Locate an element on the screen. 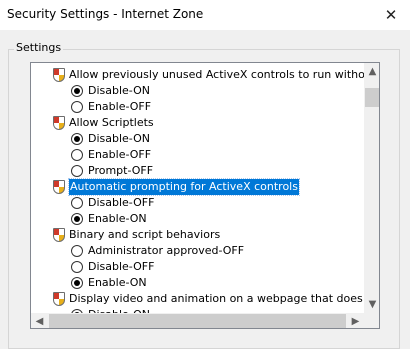 The width and height of the screenshot is (410, 349). title-bar: Security Settings - Internet Zone ✕ is located at coordinates (205, 15).